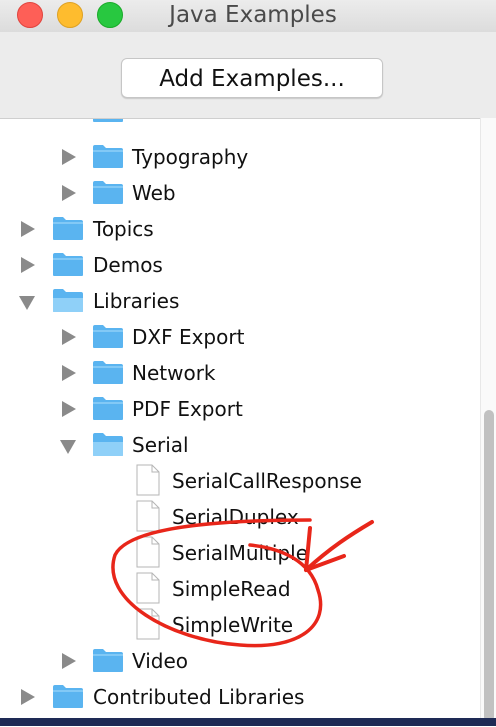  I want to click on tree-item-label: Video, so click(160, 661).